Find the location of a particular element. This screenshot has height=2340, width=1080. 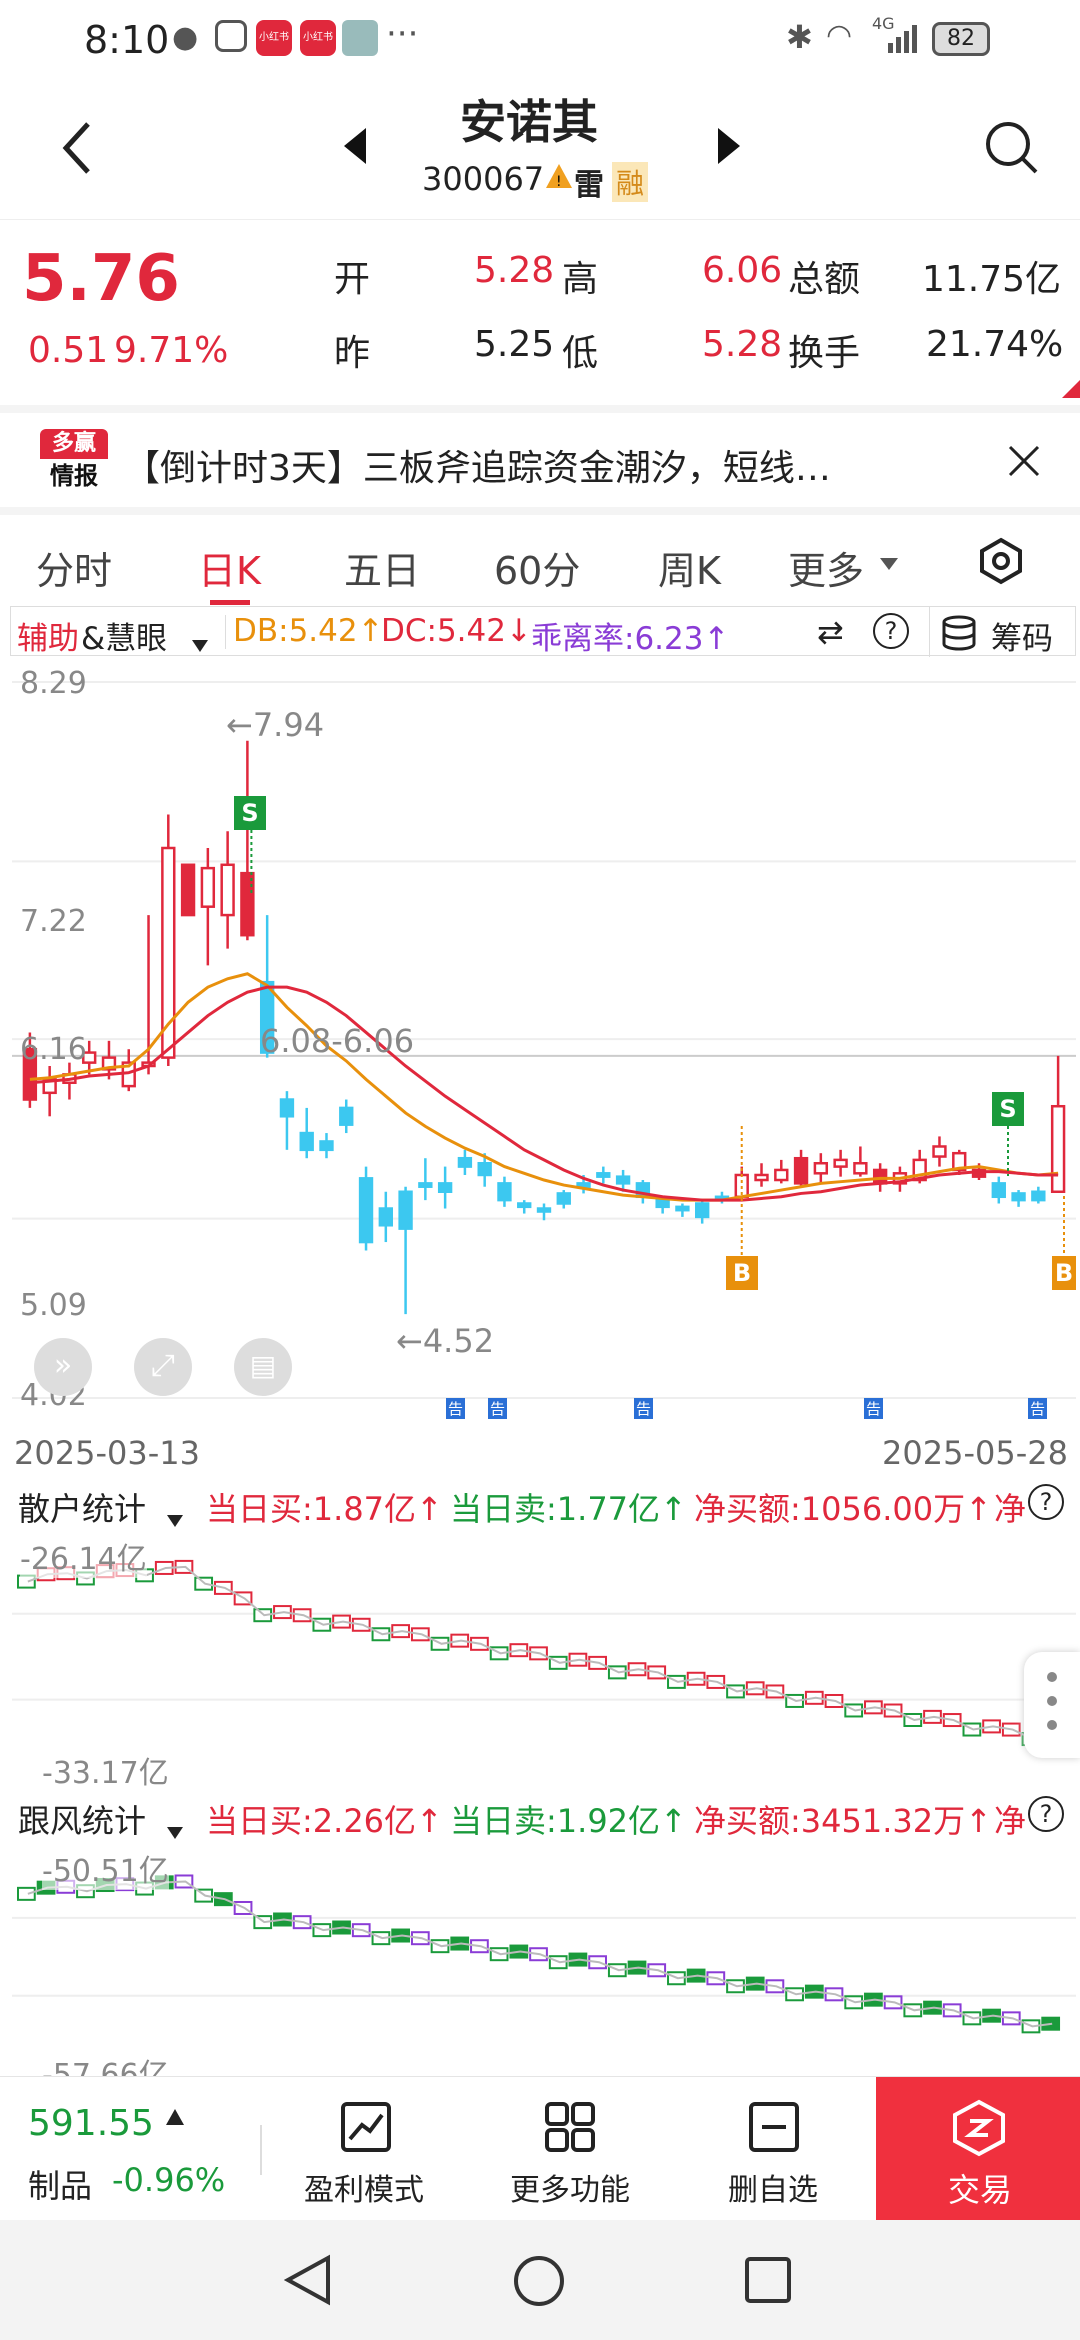

side-menu-handle is located at coordinates (1052, 1705).